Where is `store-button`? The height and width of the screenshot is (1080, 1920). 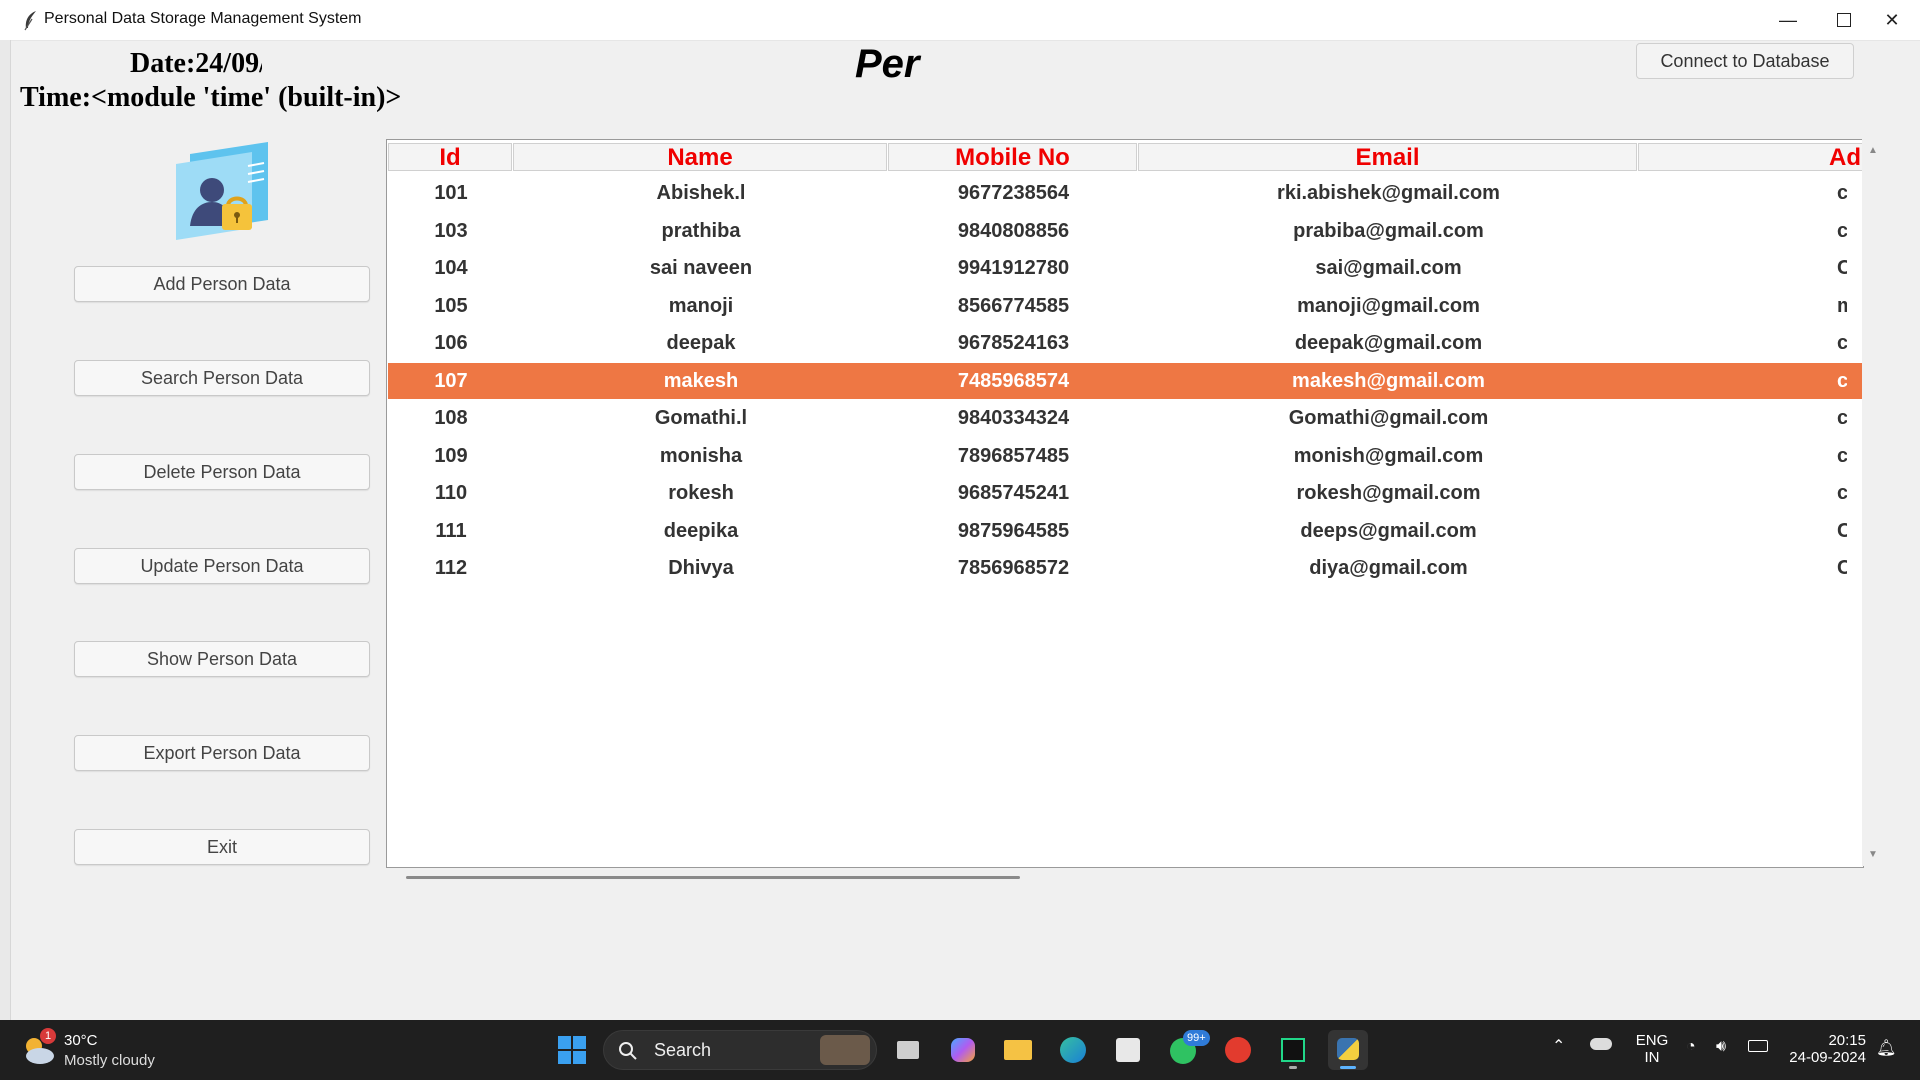
store-button is located at coordinates (1128, 1050).